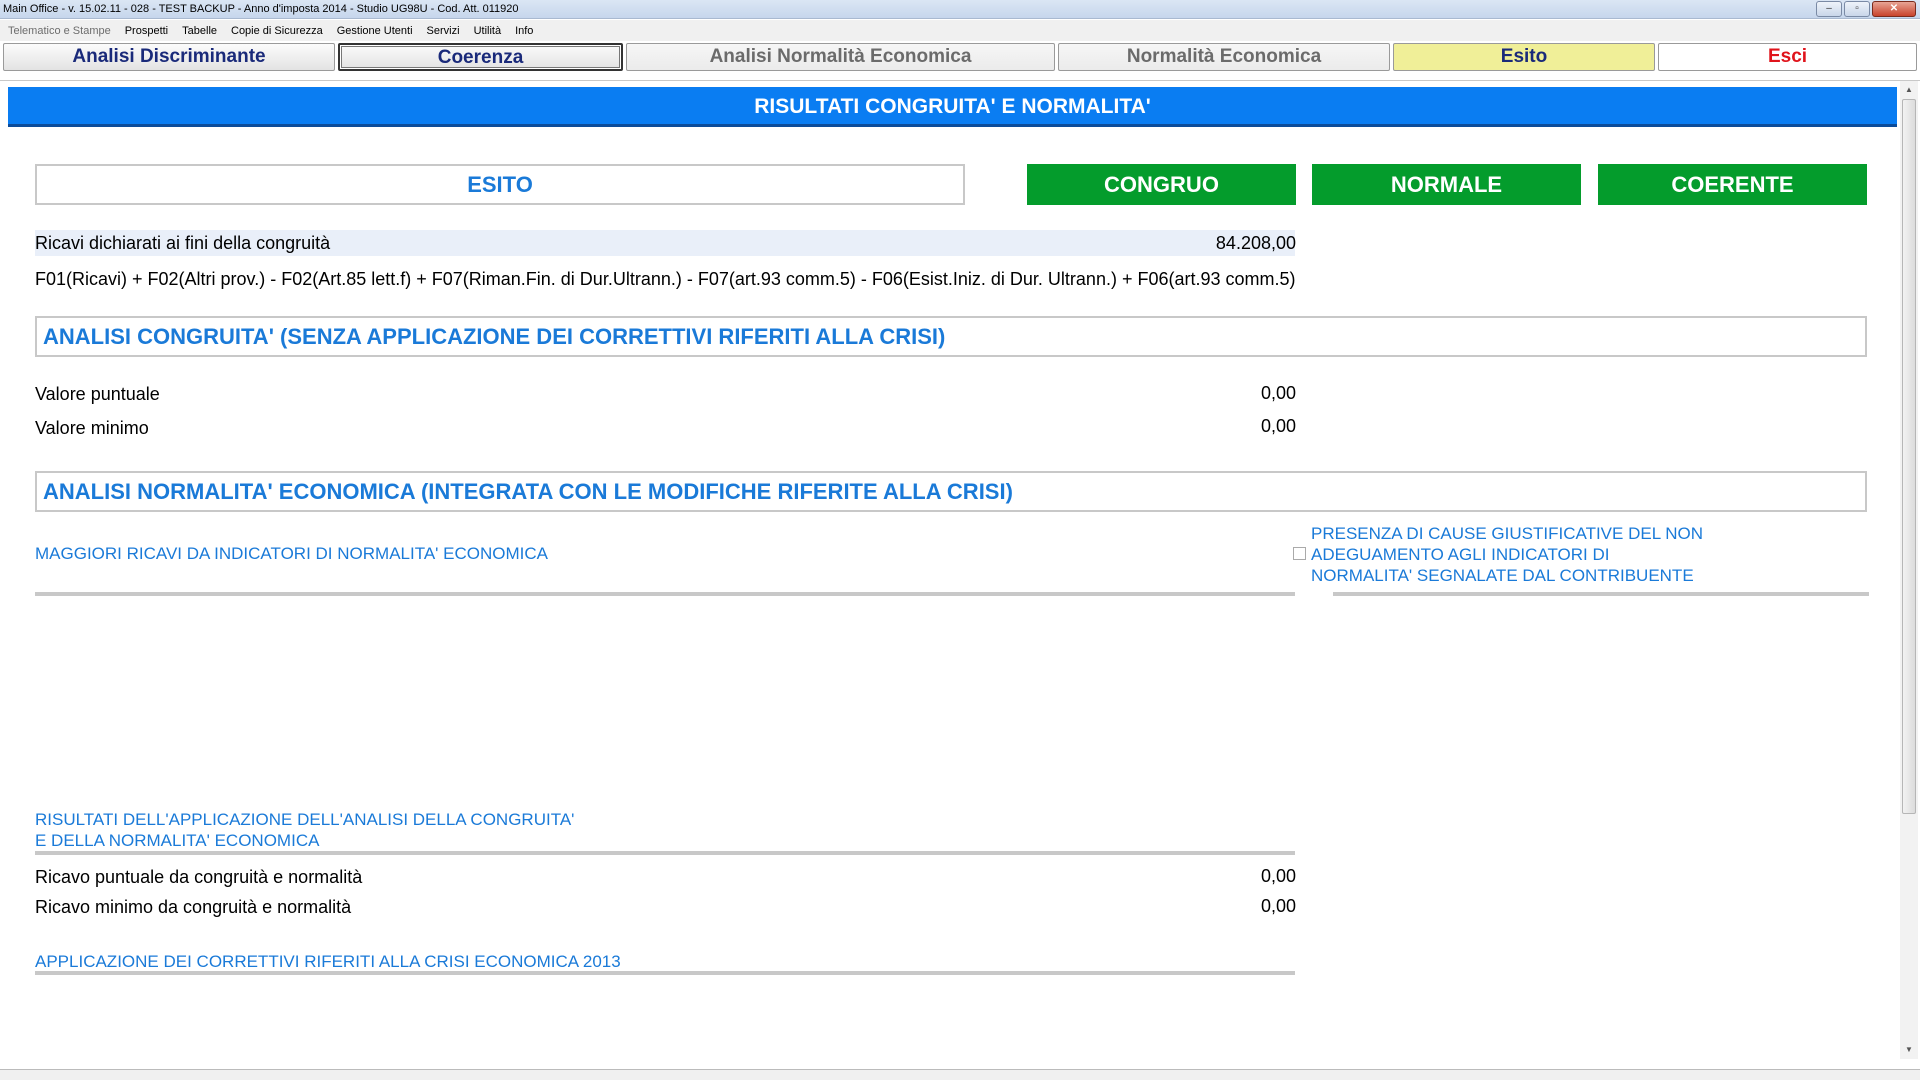 The height and width of the screenshot is (1080, 1920). I want to click on analisi-normalita-button: Analisi Normalità Economica, so click(840, 57).